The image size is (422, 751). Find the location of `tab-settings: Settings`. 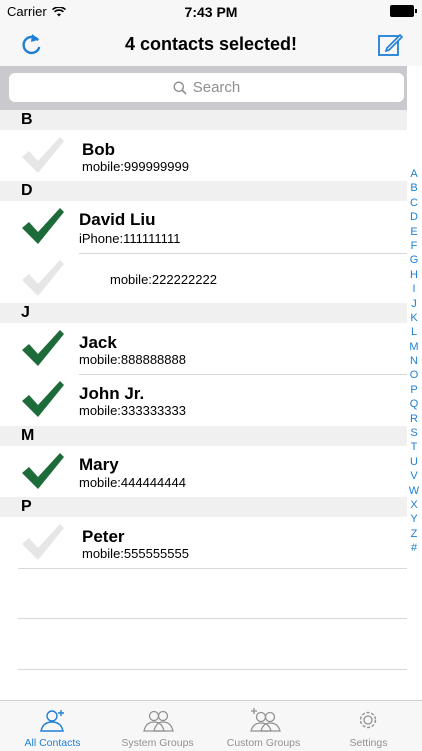

tab-settings: Settings is located at coordinates (368, 726).